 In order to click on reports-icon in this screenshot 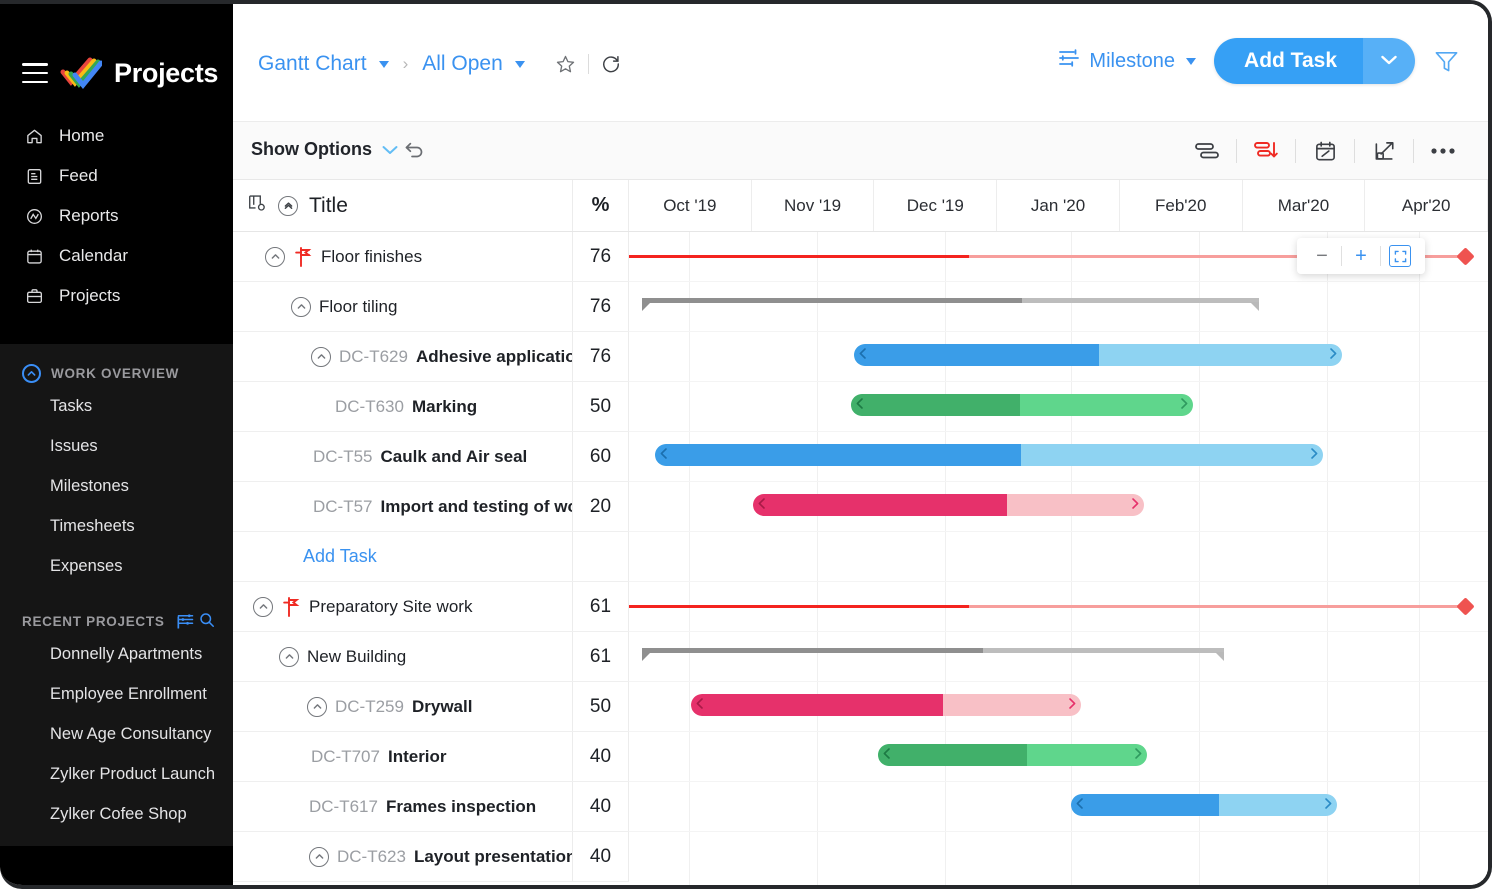, I will do `click(34, 216)`.